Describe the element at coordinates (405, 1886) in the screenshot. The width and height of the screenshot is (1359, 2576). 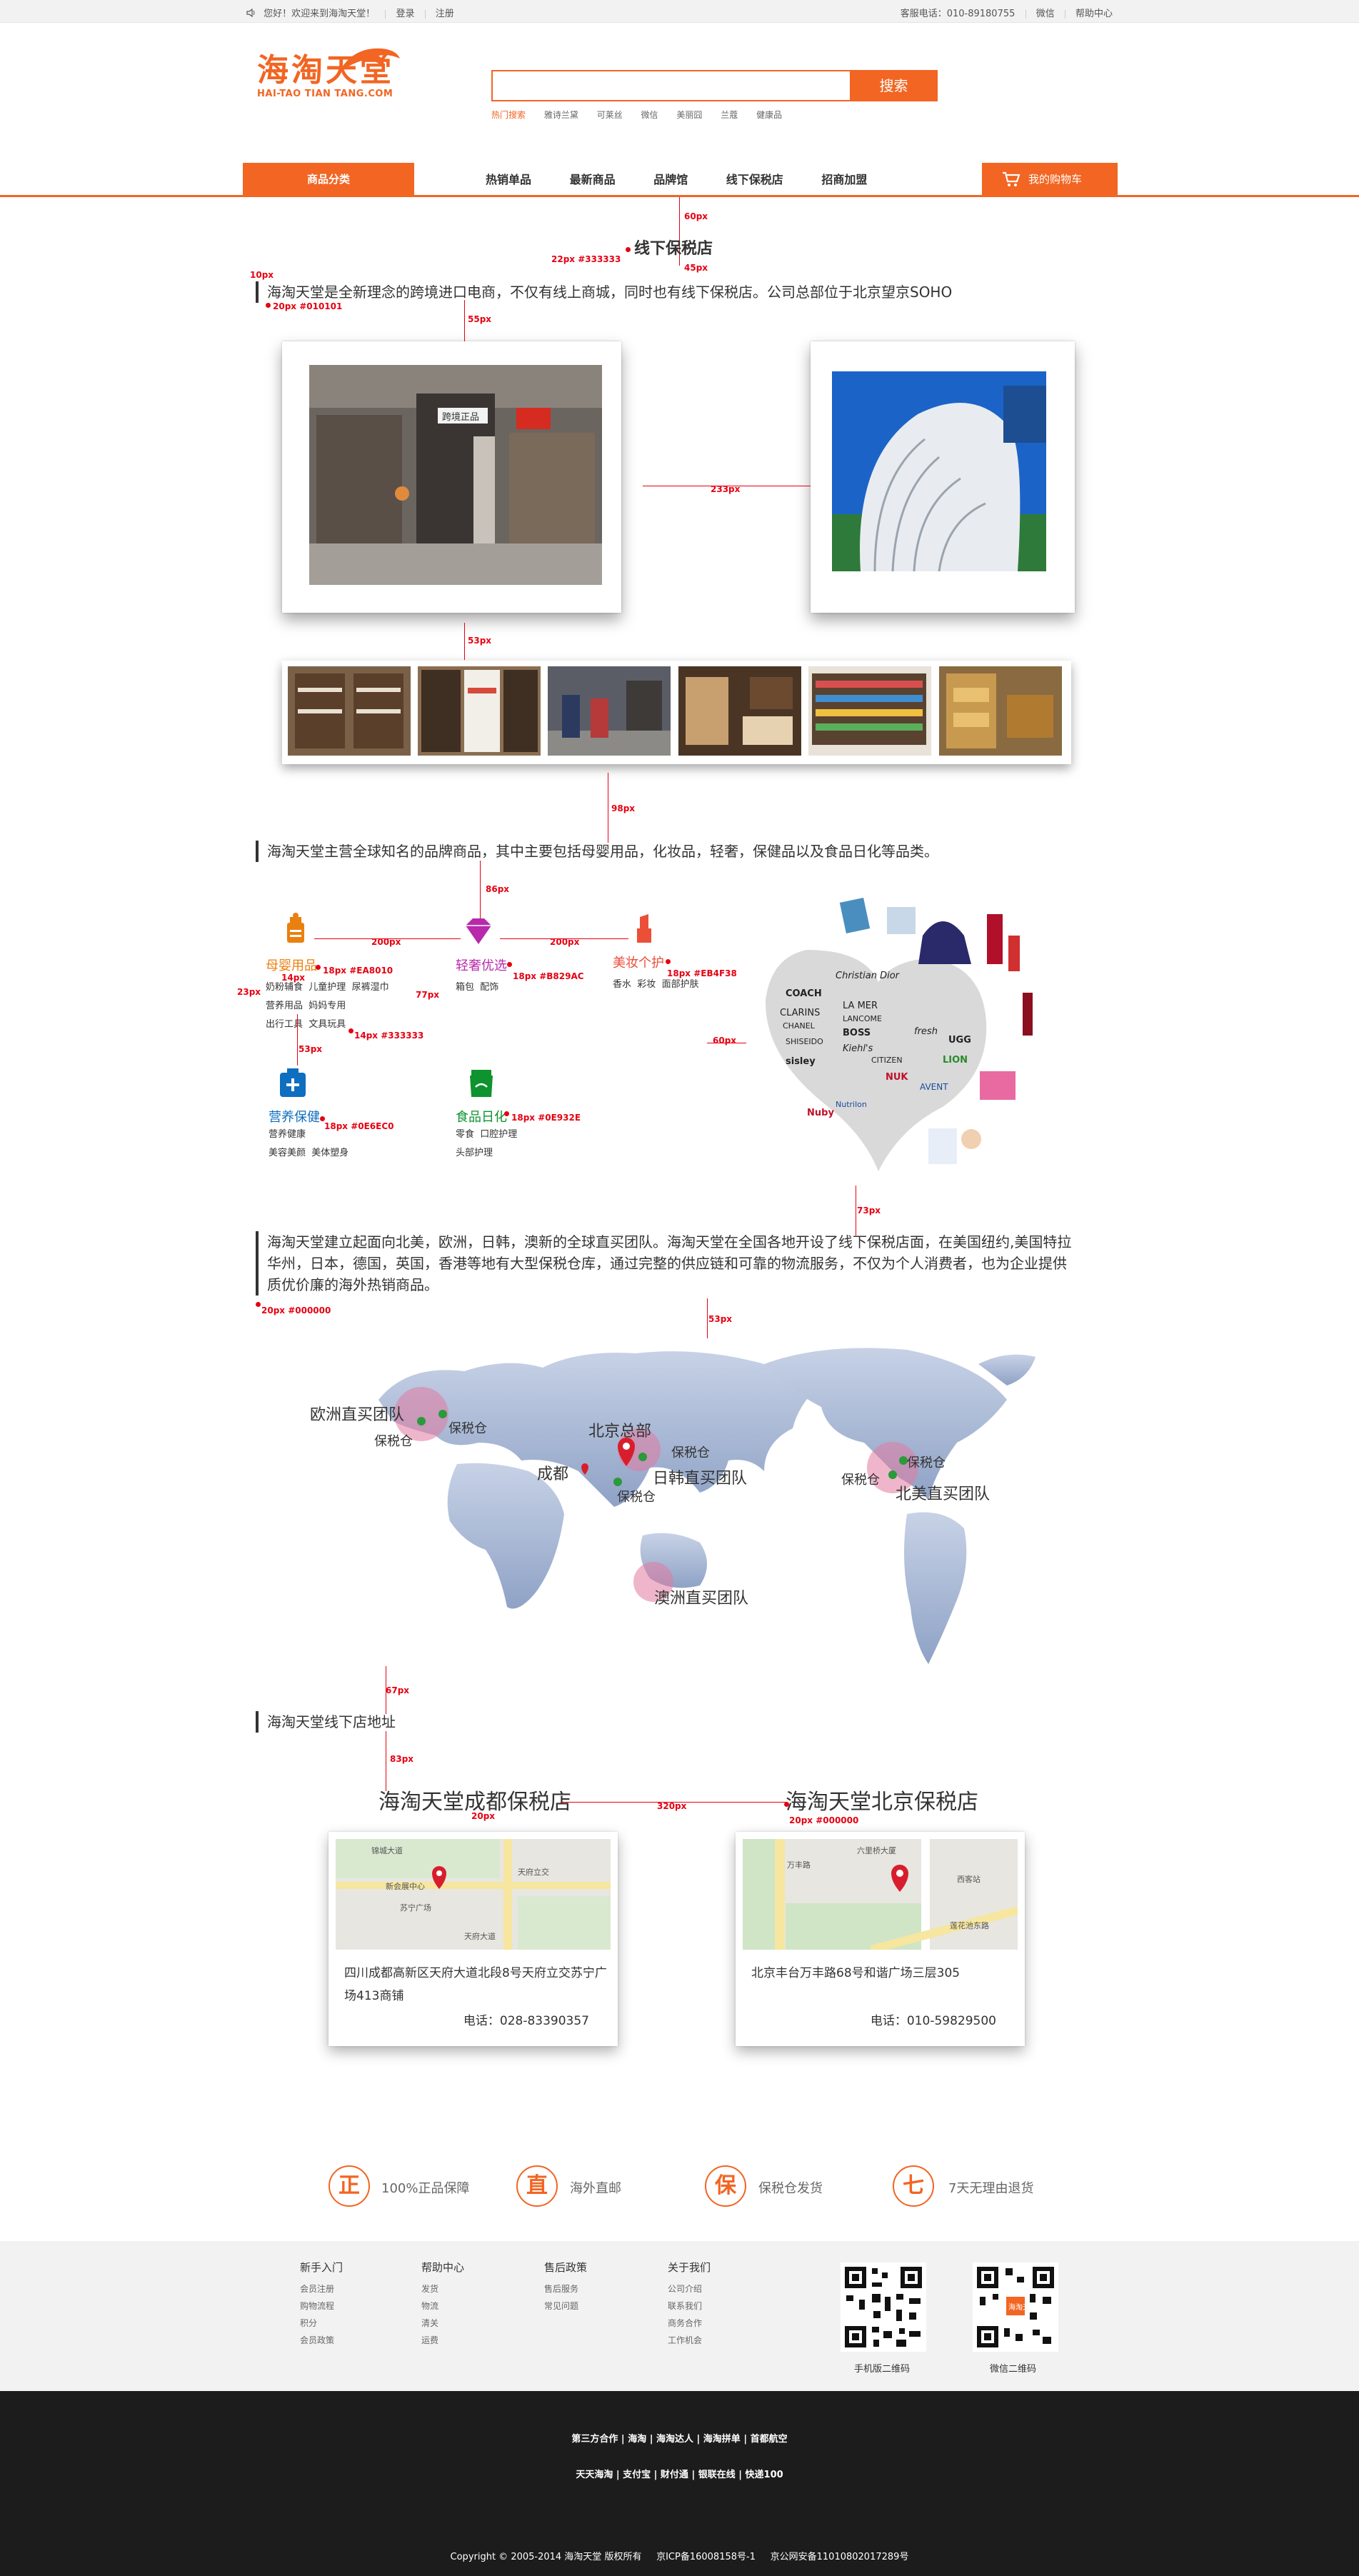
I see `map-street-label: 新会展中心` at that location.